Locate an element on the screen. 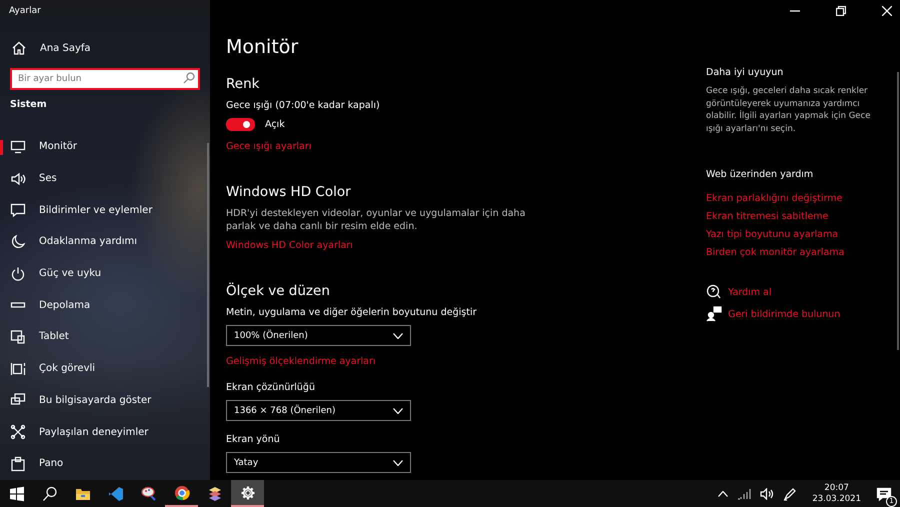 The height and width of the screenshot is (507, 900). field-label: Ekran yönü is located at coordinates (253, 440).